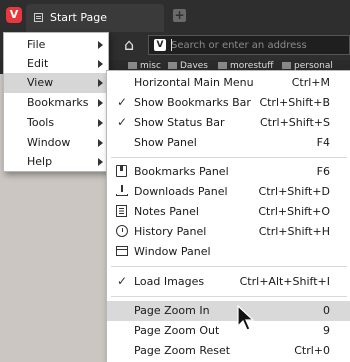 This screenshot has width=350, height=362. I want to click on history-icon, so click(122, 231).